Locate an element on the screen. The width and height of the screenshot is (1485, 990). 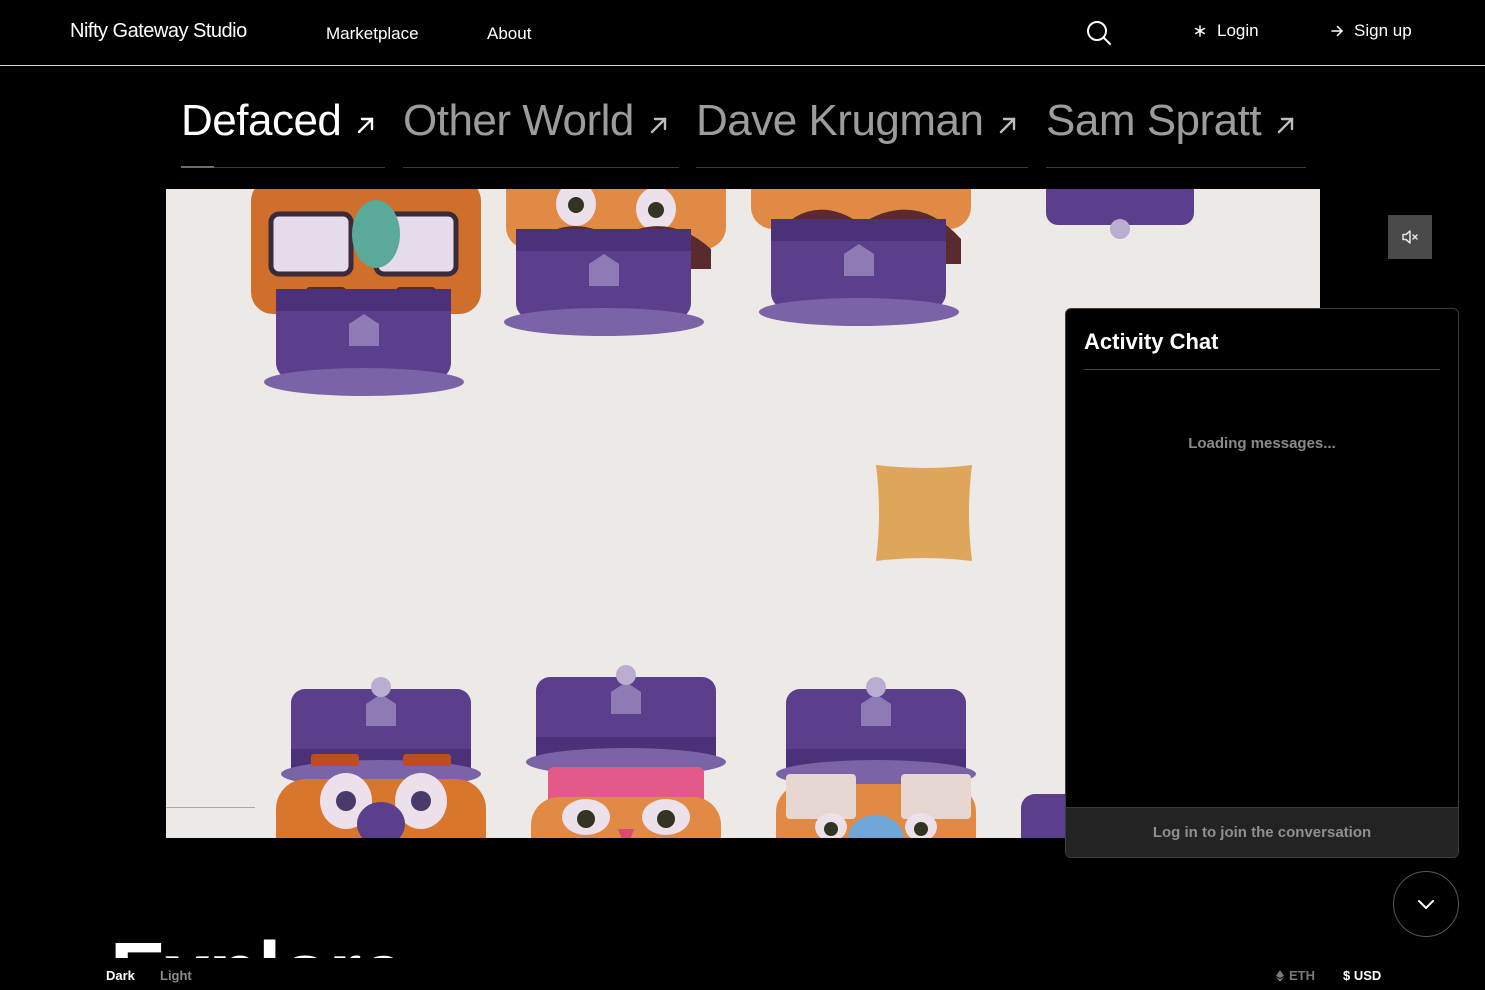
nav-marketplace: Marketplace is located at coordinates (372, 34).